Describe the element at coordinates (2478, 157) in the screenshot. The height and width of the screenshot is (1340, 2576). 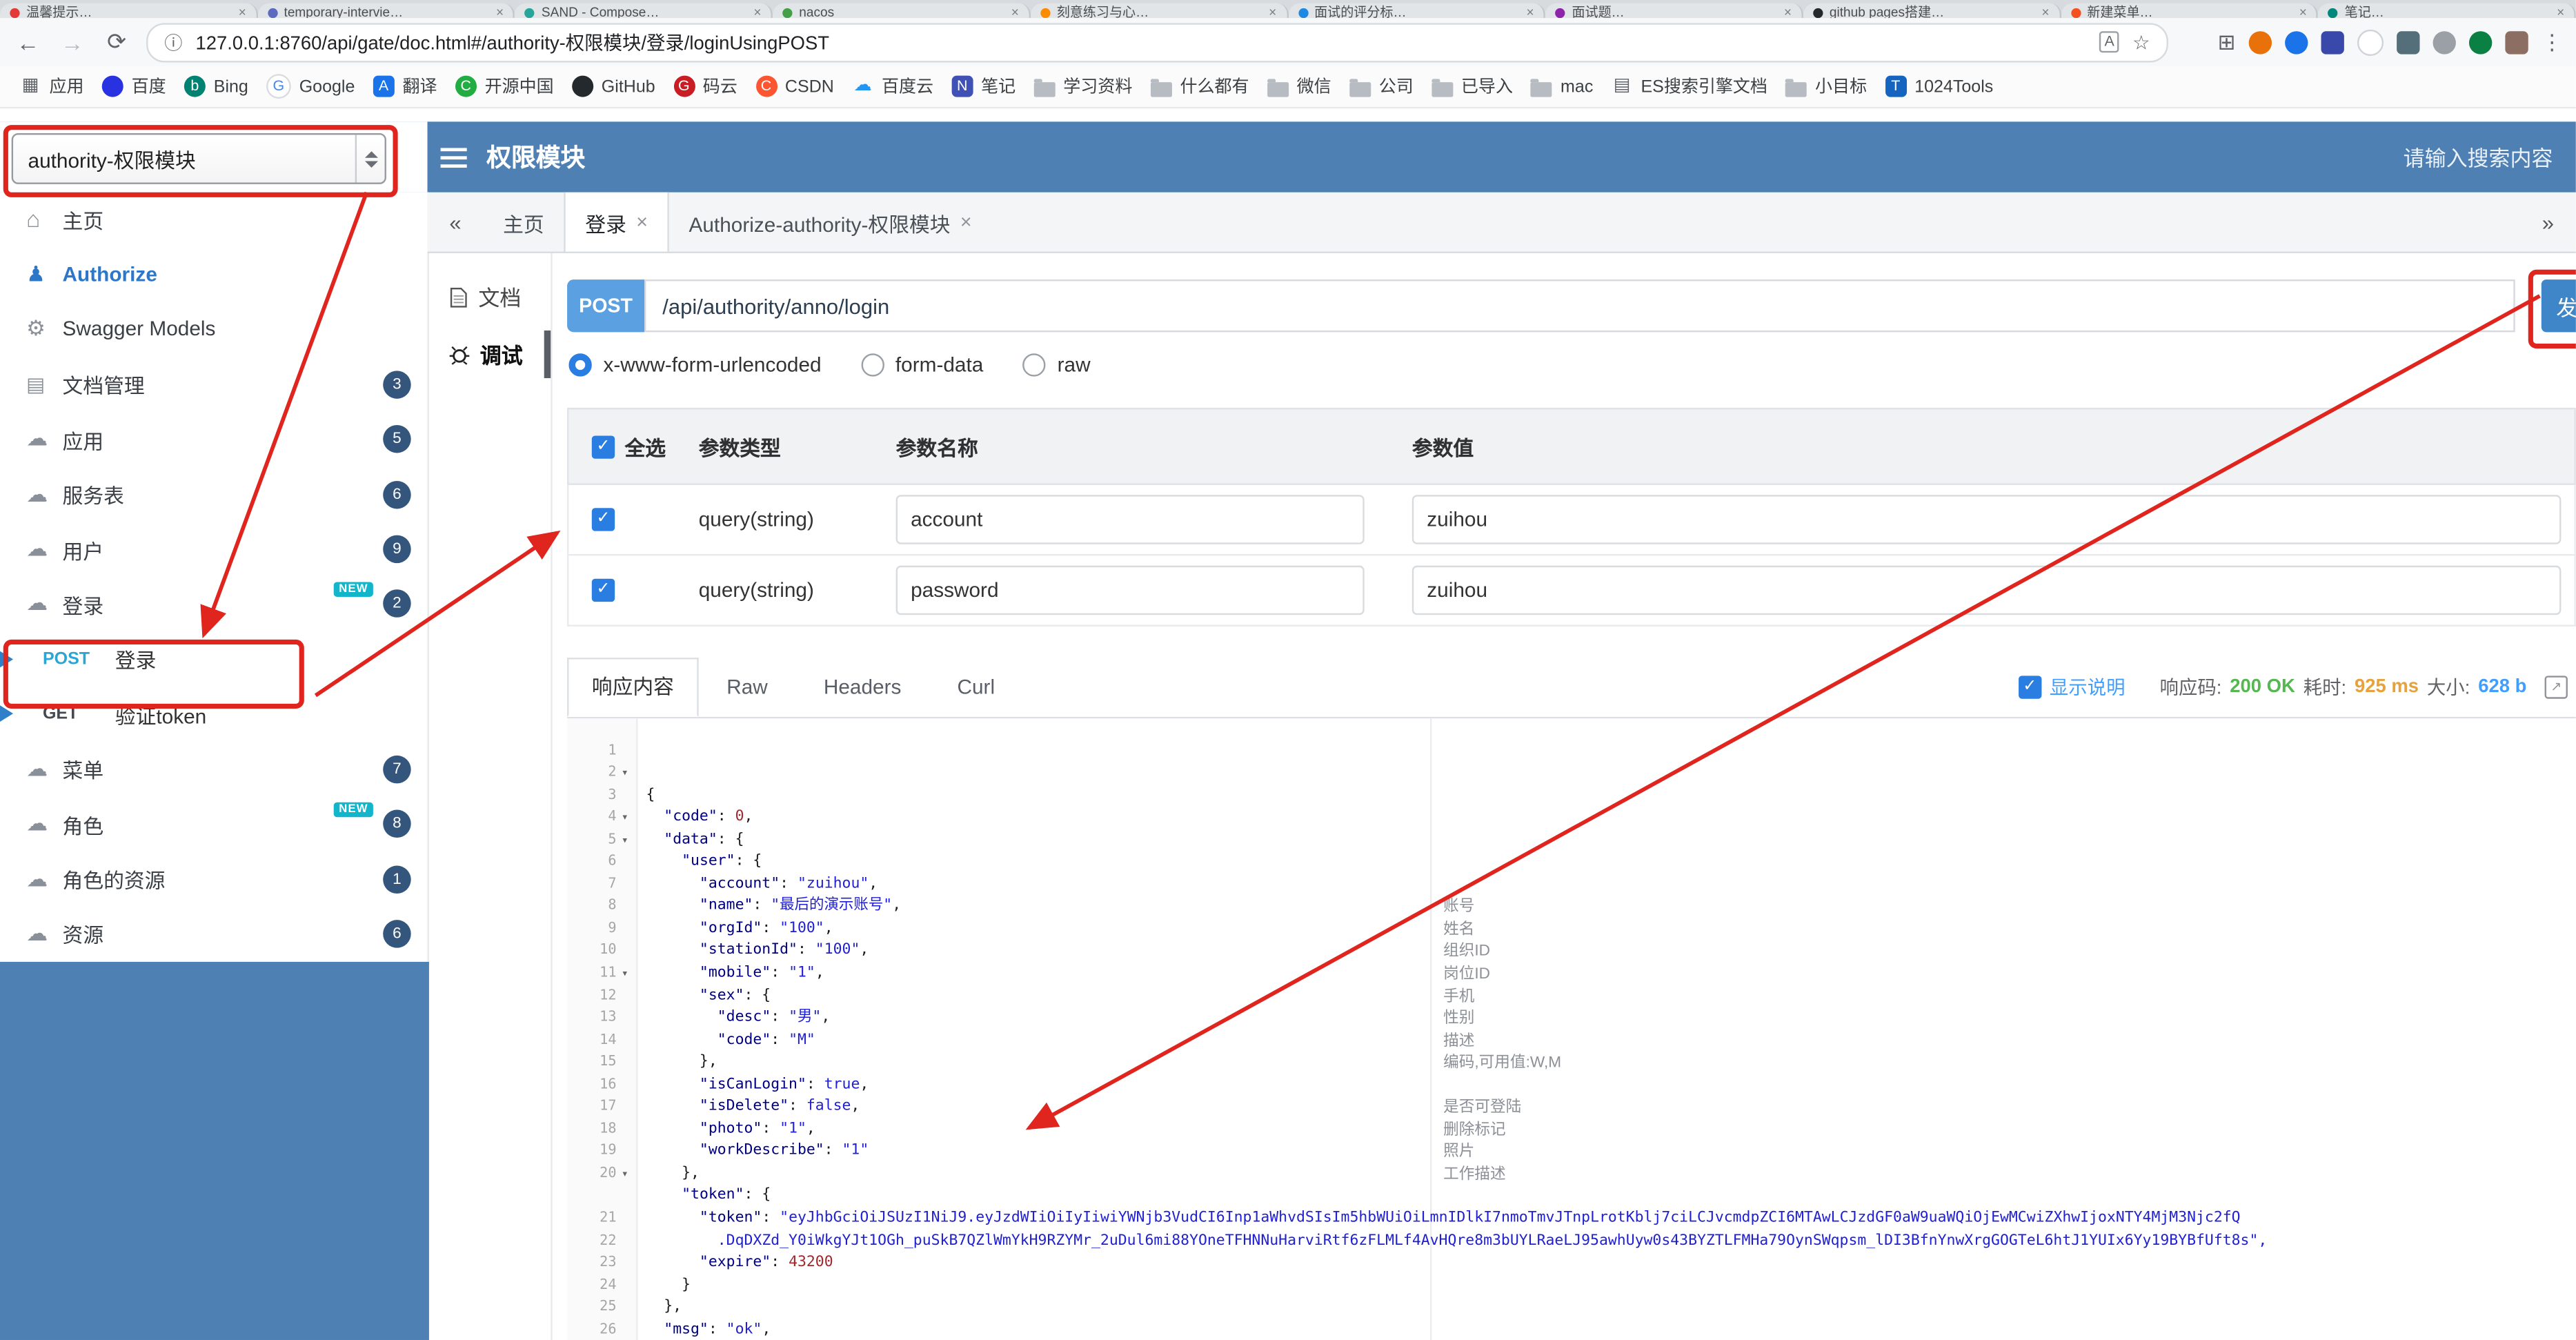
I see `search-input: 请输入搜索内容` at that location.